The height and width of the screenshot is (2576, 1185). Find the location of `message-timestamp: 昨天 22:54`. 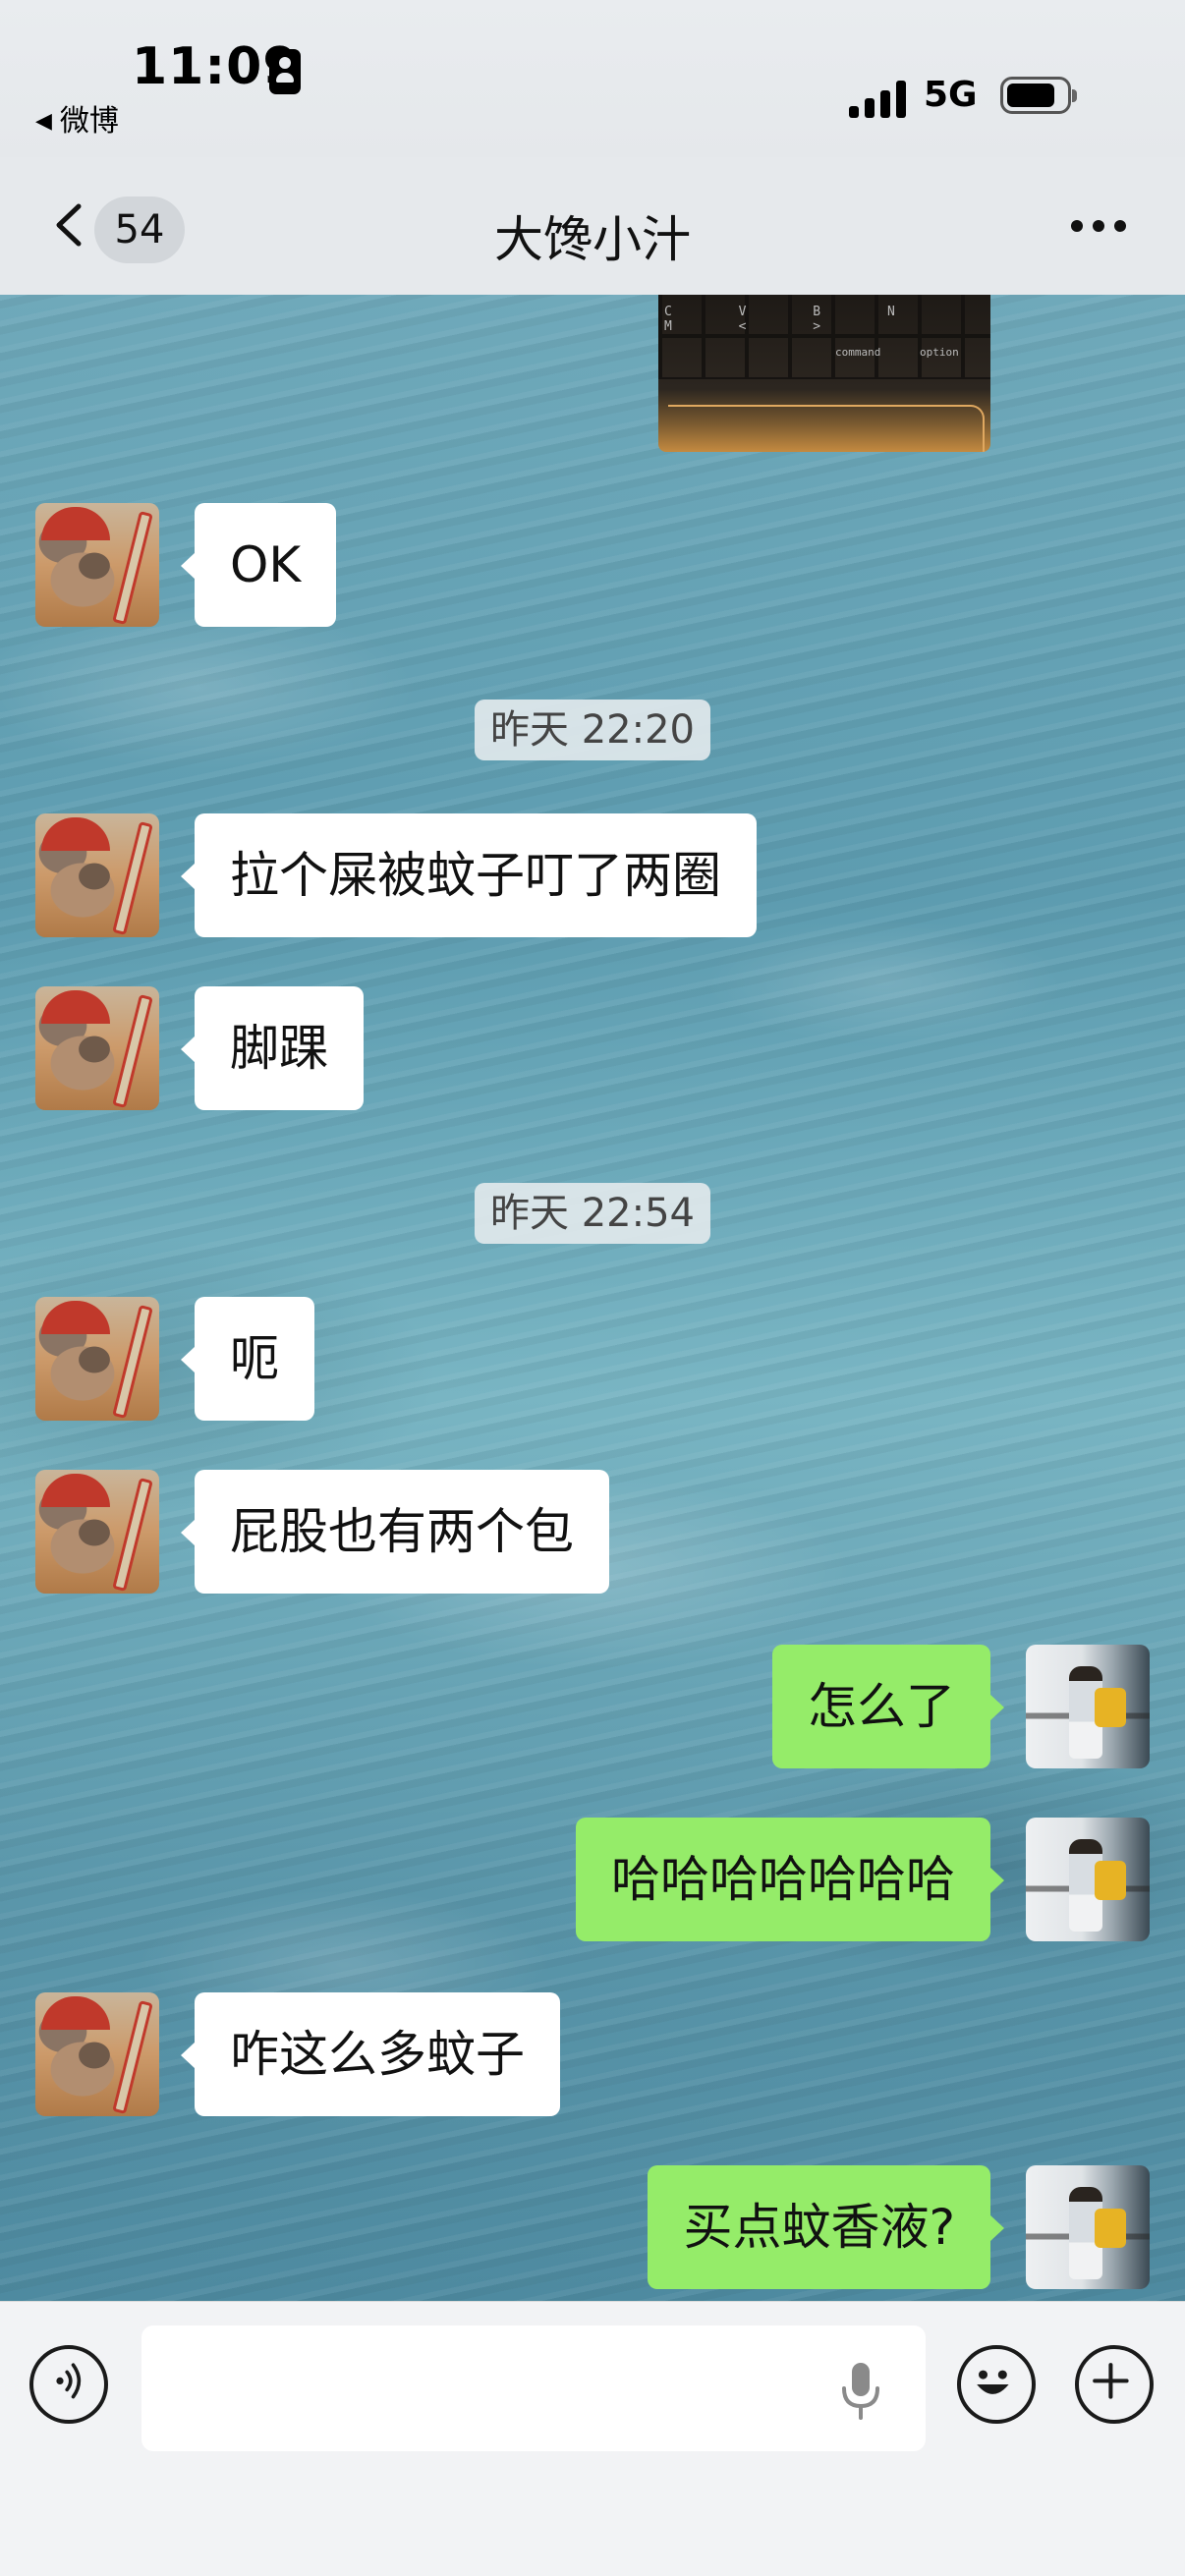

message-timestamp: 昨天 22:54 is located at coordinates (592, 1213).